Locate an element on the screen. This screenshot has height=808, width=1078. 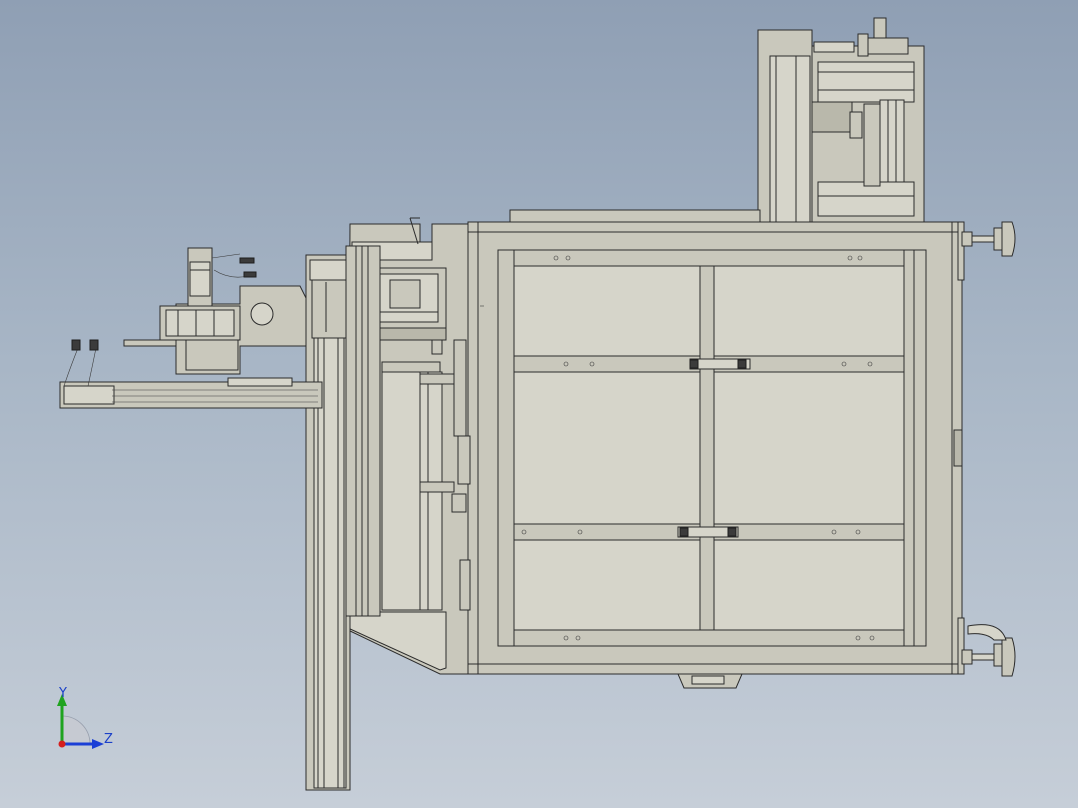
top-tower-assembly is located at coordinates (841, 120).